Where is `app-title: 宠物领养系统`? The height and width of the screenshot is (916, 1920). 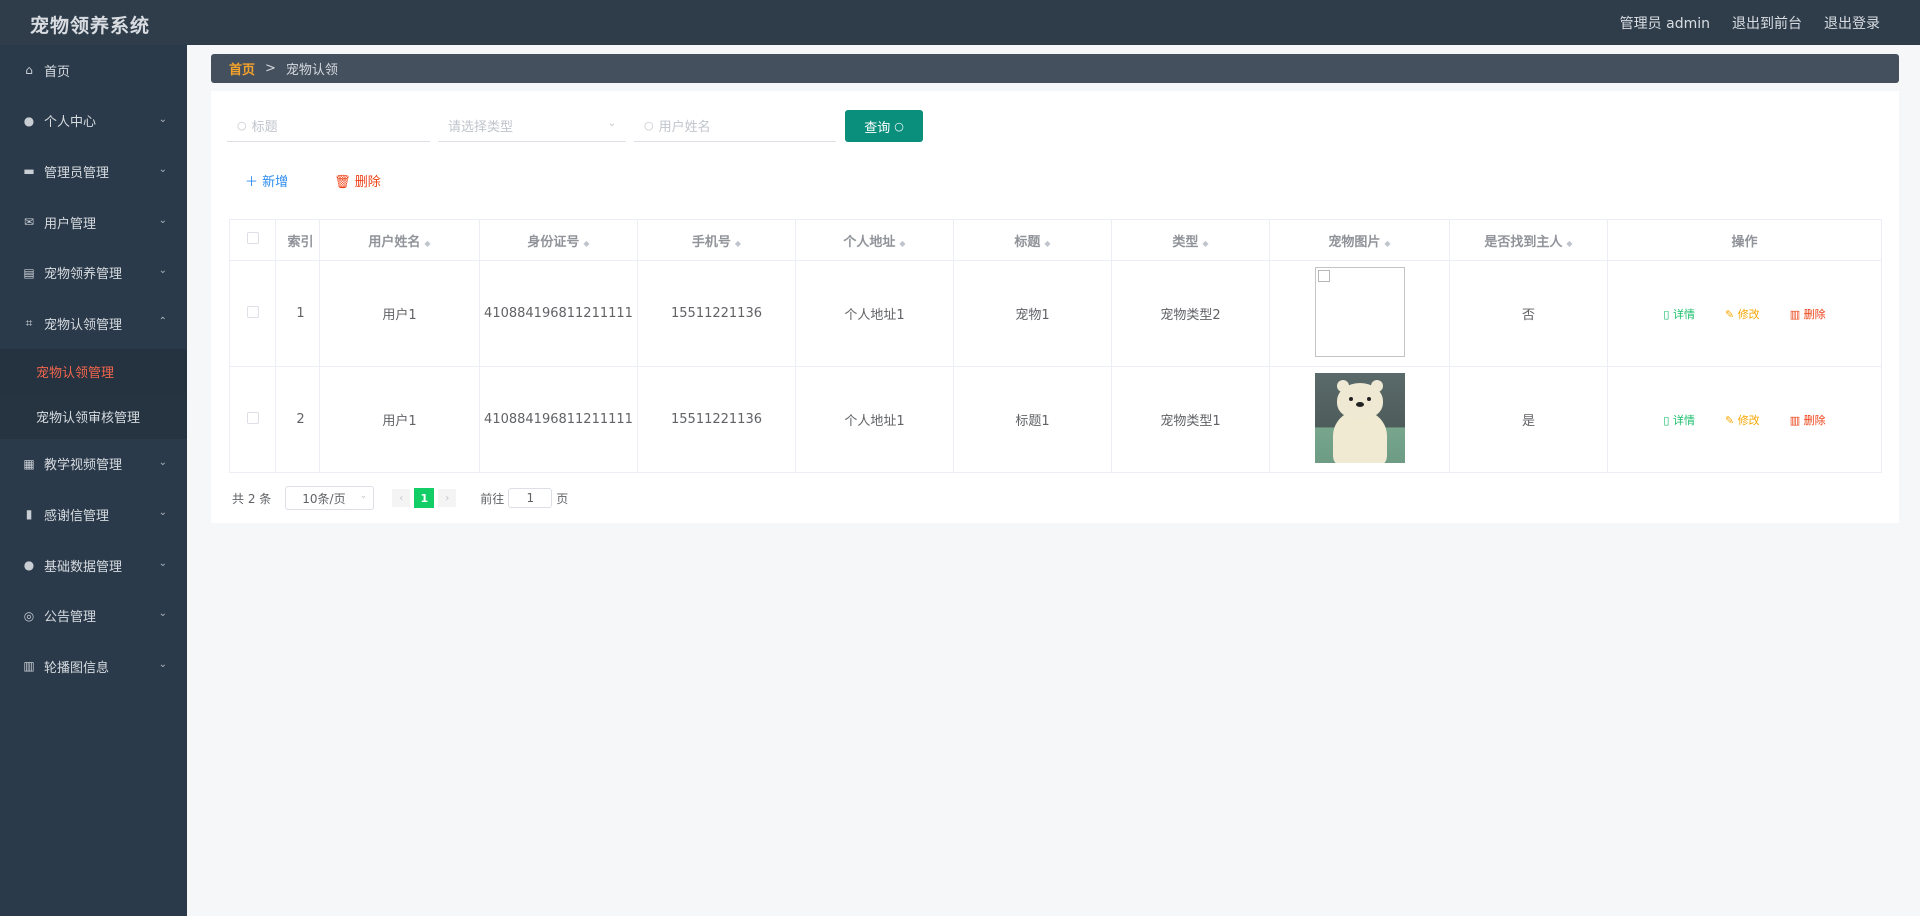 app-title: 宠物领养系统 is located at coordinates (90, 26).